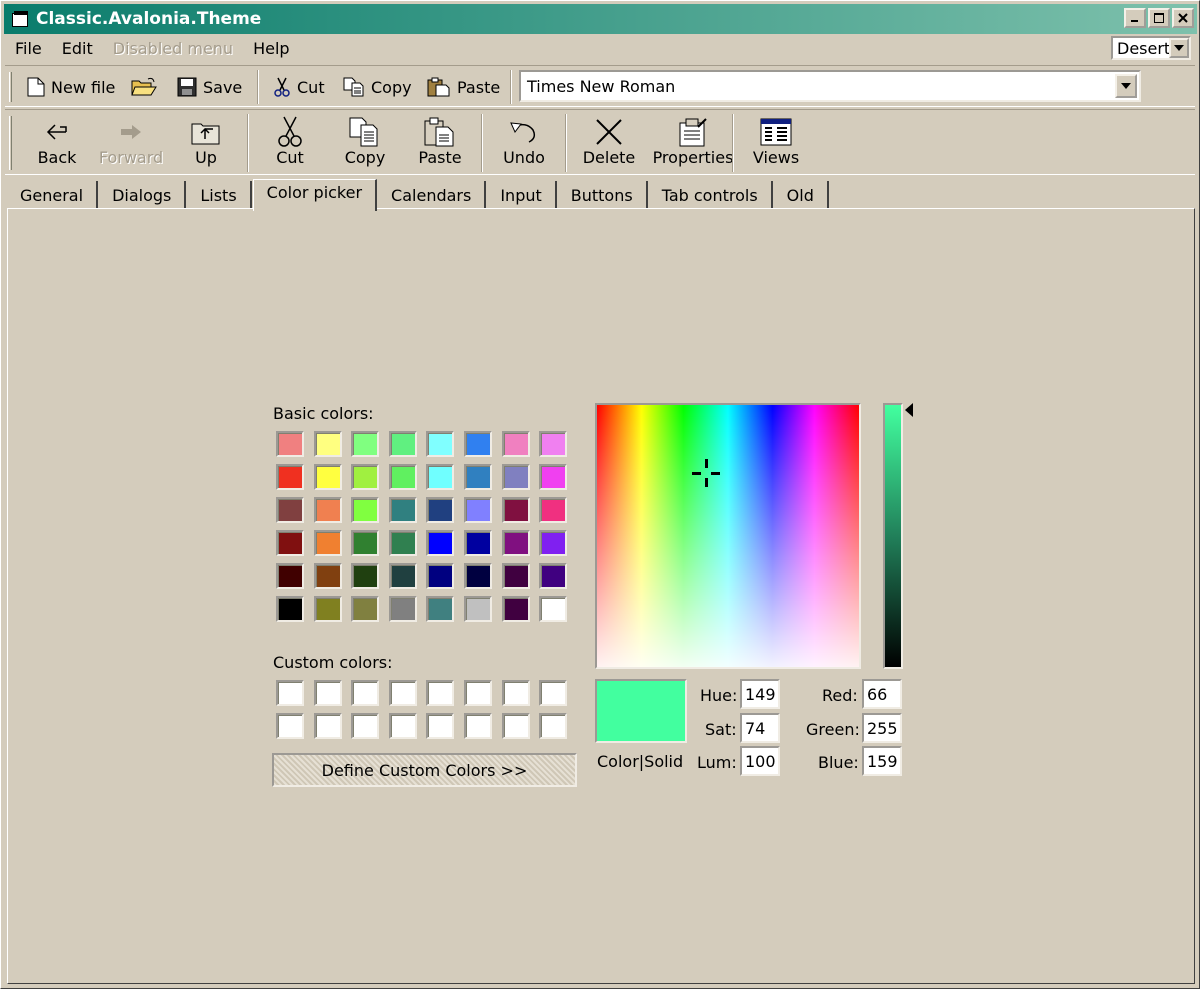 The image size is (1200, 989). Describe the element at coordinates (57, 144) in the screenshot. I see `back-button: Back` at that location.